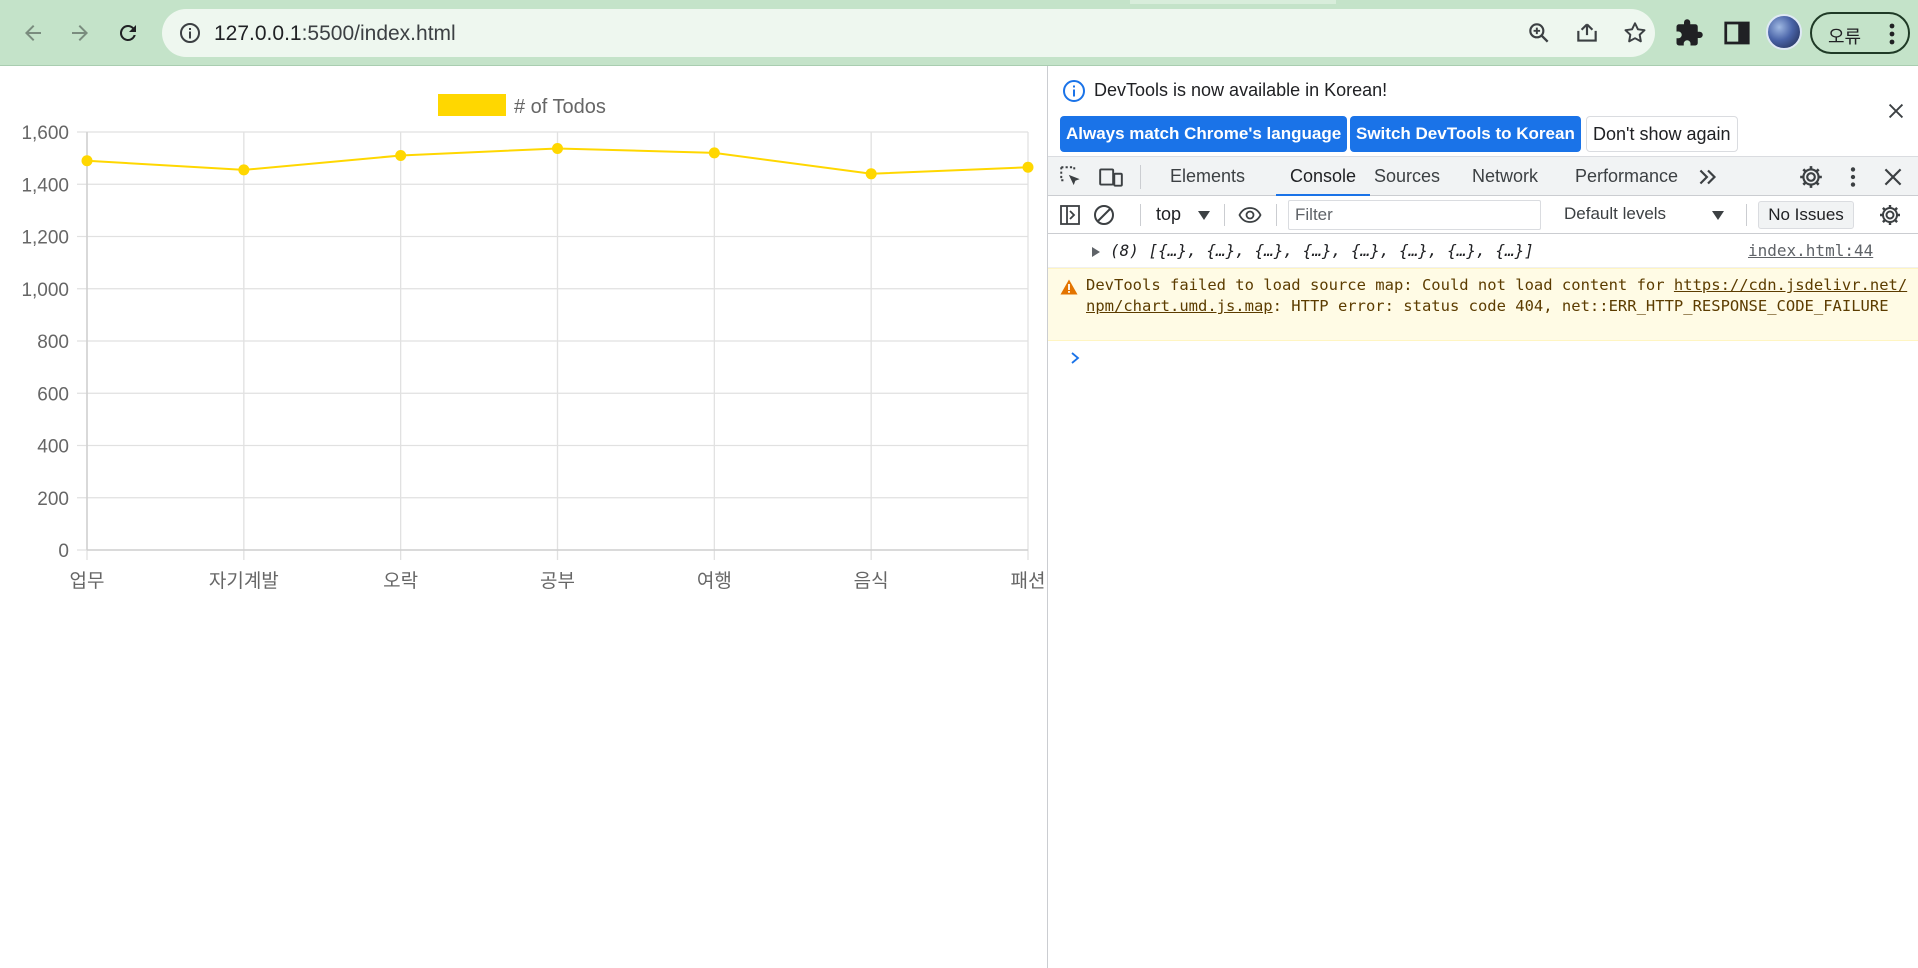 Image resolution: width=1918 pixels, height=968 pixels. What do you see at coordinates (1071, 177) in the screenshot?
I see `inspect-element-icon` at bounding box center [1071, 177].